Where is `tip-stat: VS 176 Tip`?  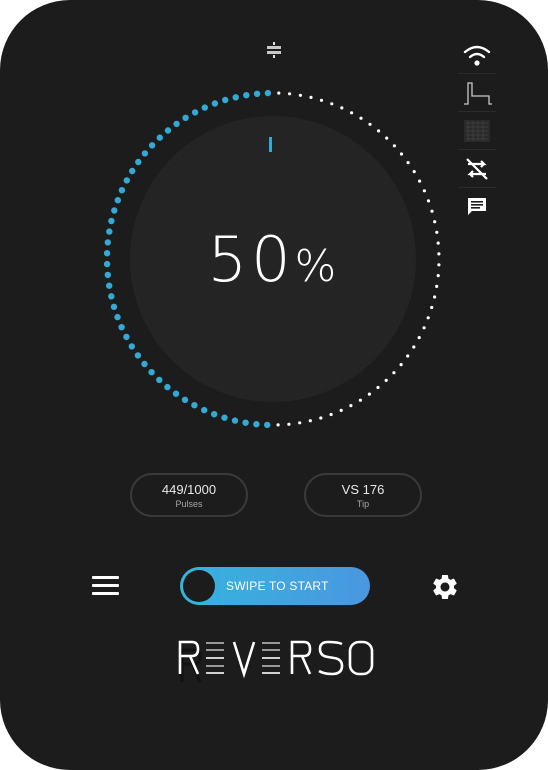 tip-stat: VS 176 Tip is located at coordinates (363, 495).